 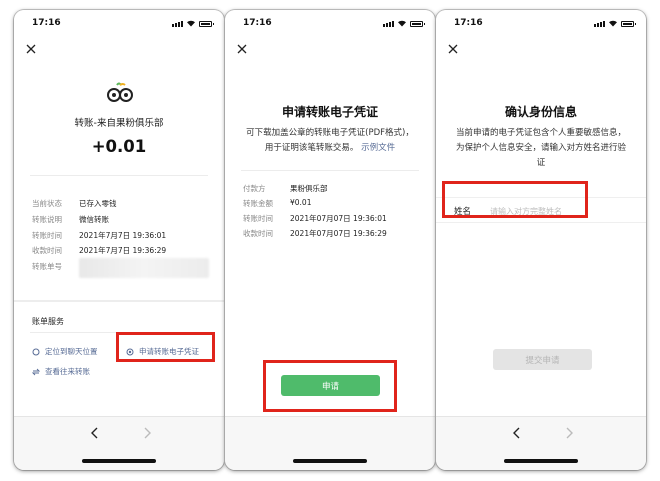 I want to click on submit-button: 提交申请, so click(x=542, y=359).